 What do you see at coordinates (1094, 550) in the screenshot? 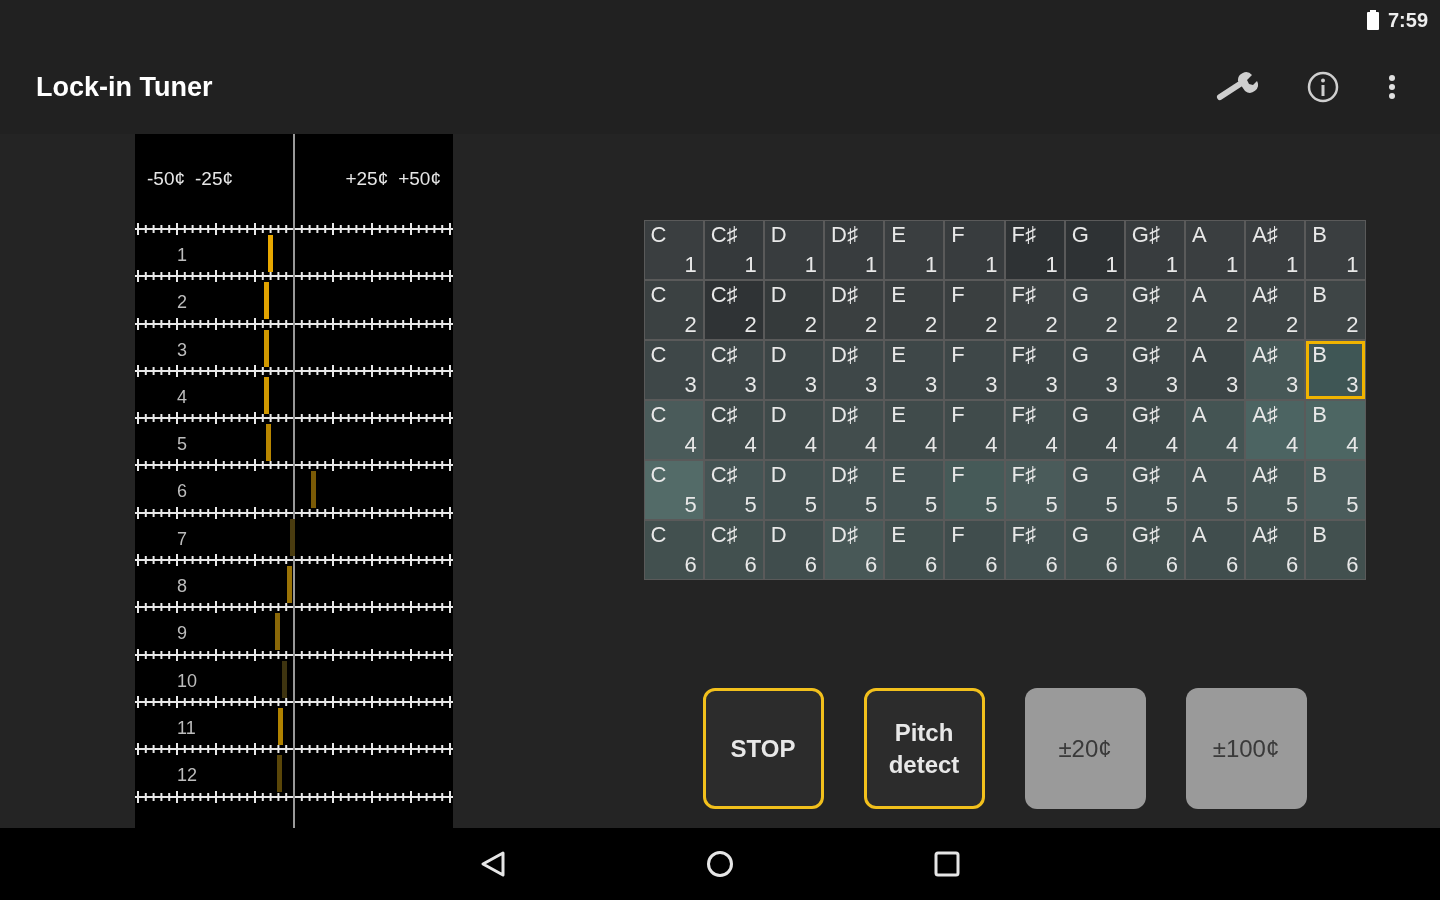
I see `note-cell: G 6` at bounding box center [1094, 550].